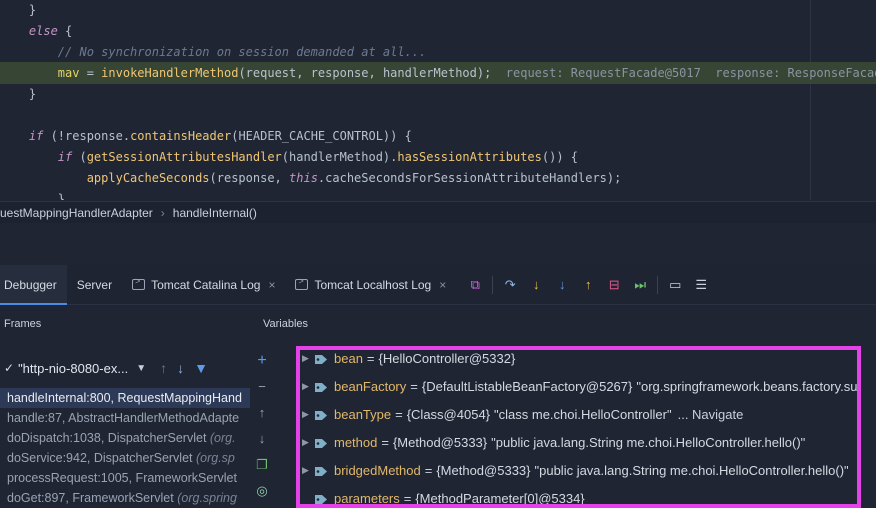  Describe the element at coordinates (94, 285) in the screenshot. I see `tab-server: Server` at that location.